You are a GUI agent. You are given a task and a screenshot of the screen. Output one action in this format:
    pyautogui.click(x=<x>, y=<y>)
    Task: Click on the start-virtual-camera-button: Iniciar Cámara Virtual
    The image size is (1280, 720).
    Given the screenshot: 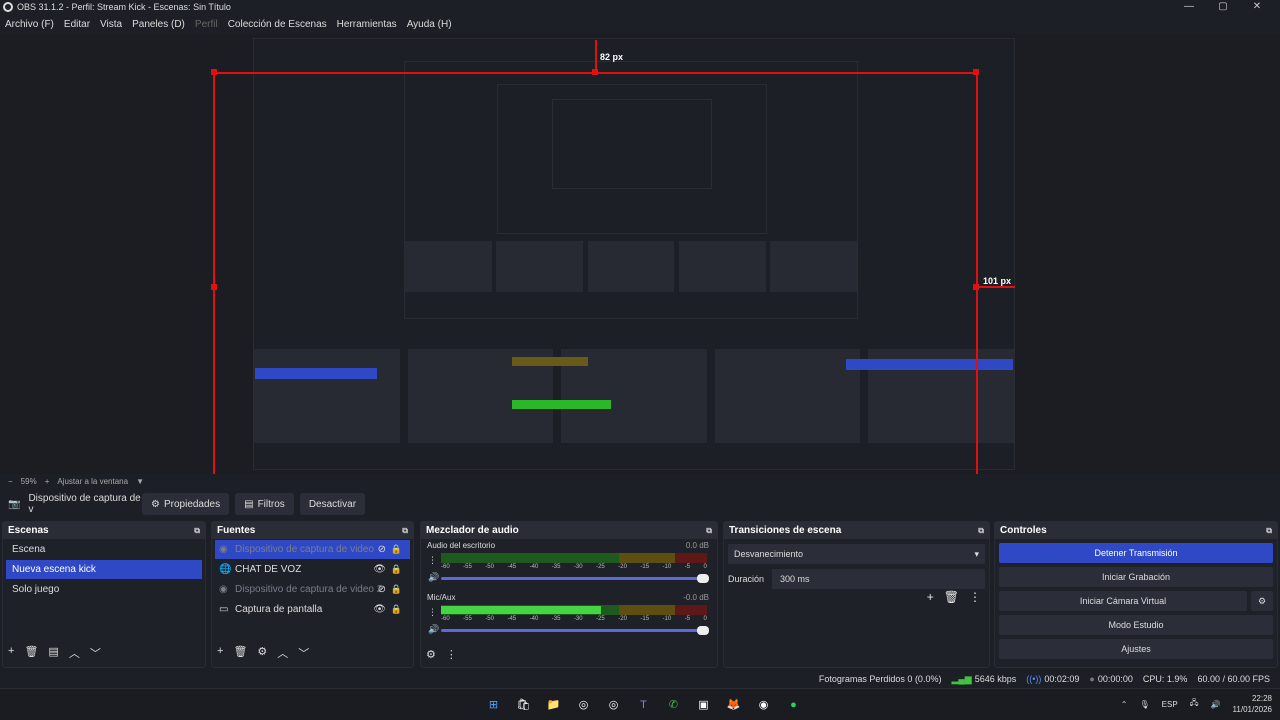 What is the action you would take?
    pyautogui.click(x=1123, y=601)
    